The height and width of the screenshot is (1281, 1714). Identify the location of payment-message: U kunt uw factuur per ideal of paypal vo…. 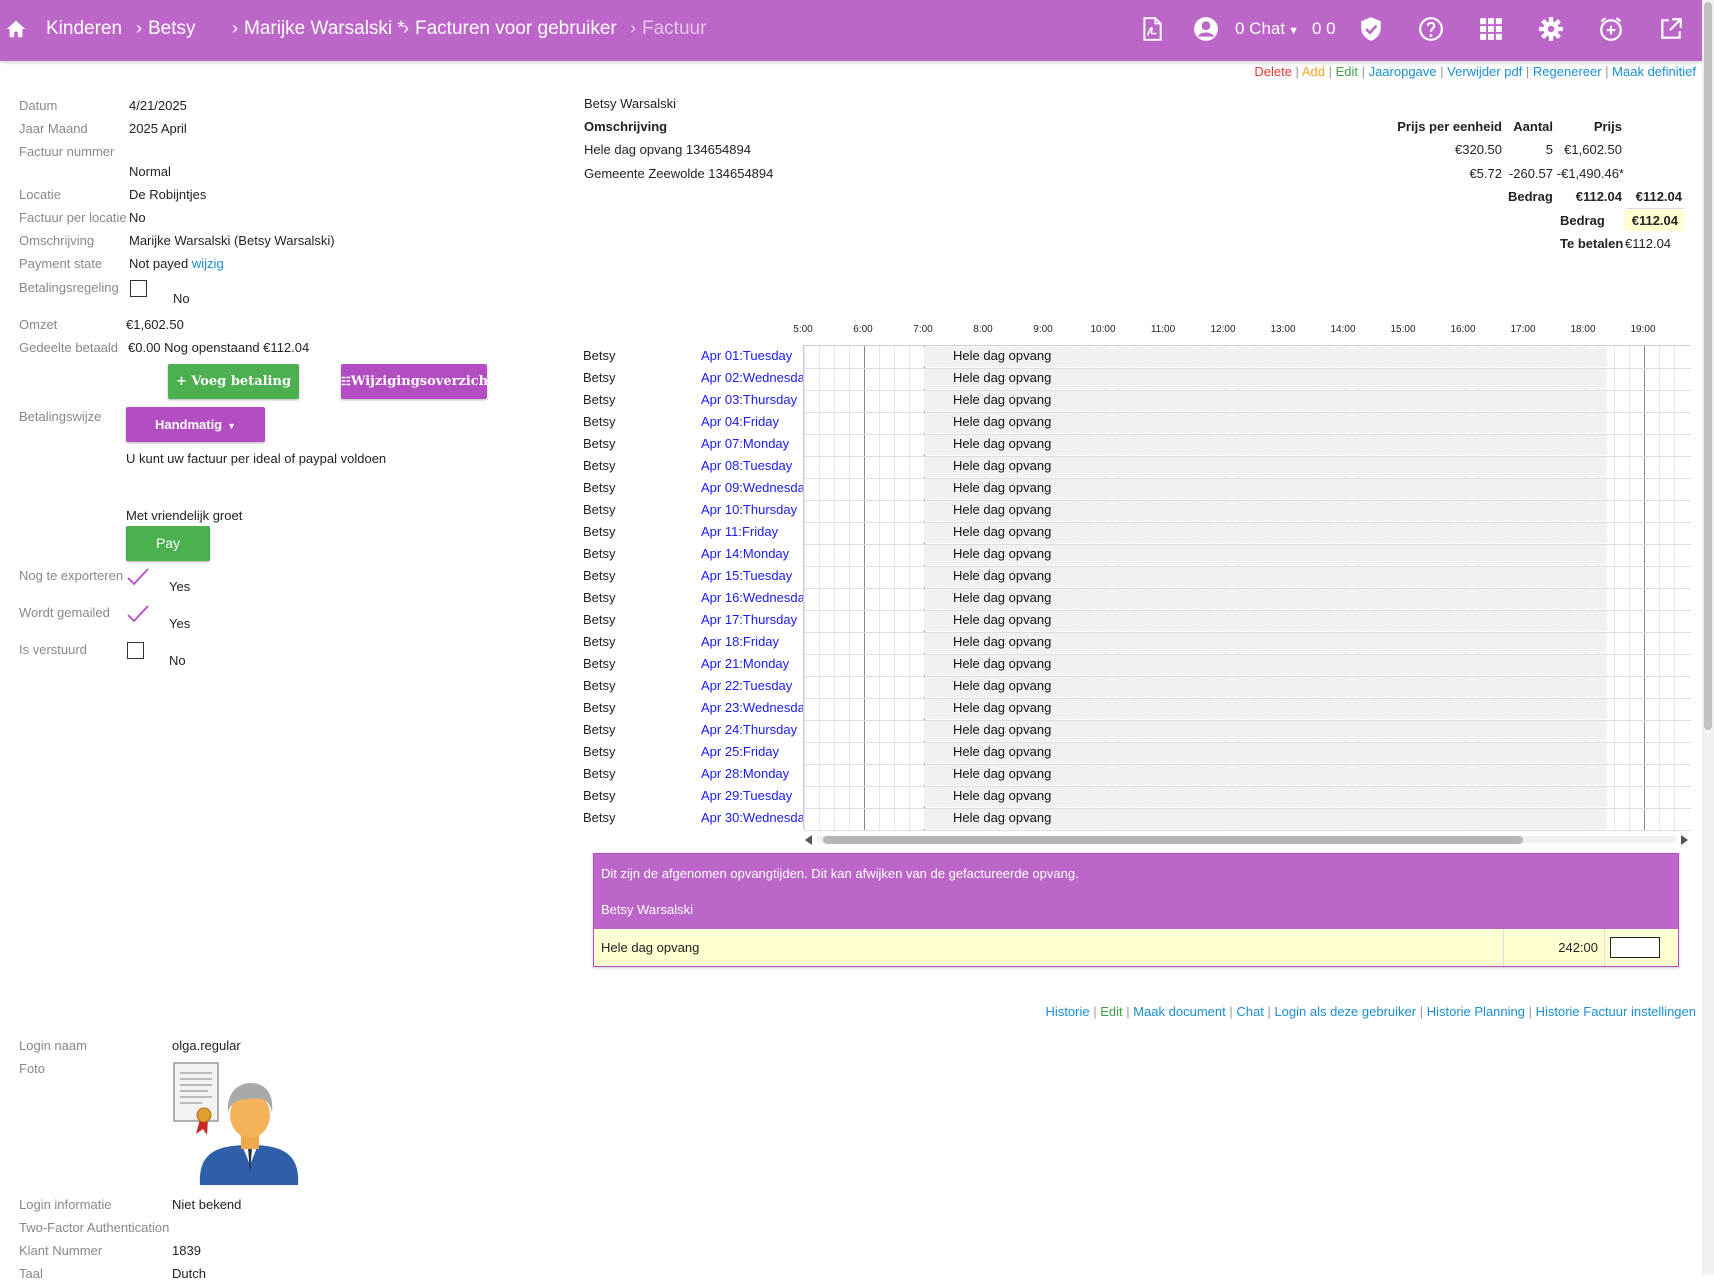
(256, 458).